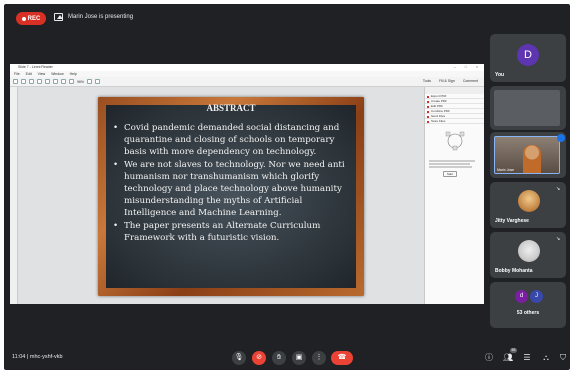 The width and height of the screenshot is (574, 372). I want to click on leave-call-button: ☎︎, so click(342, 358).